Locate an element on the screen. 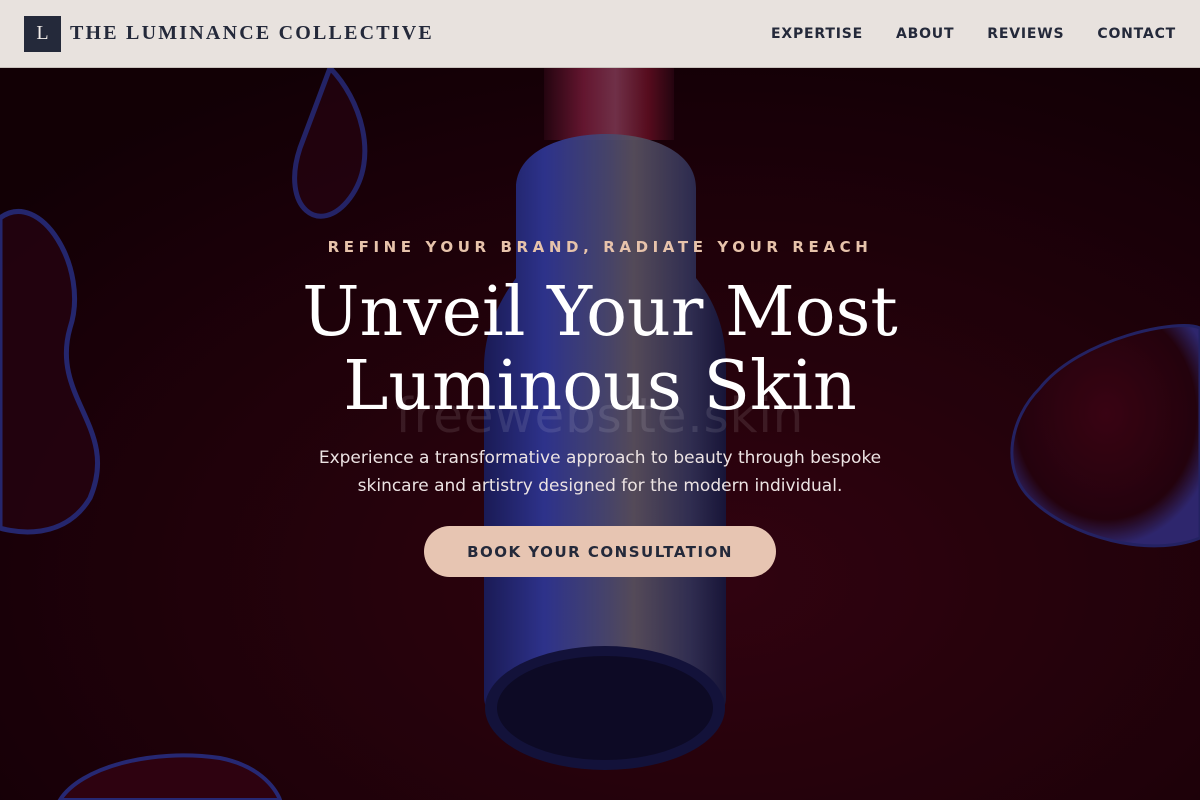 Image resolution: width=1200 pixels, height=800 pixels. nav-contact: CONTACT is located at coordinates (1136, 34).